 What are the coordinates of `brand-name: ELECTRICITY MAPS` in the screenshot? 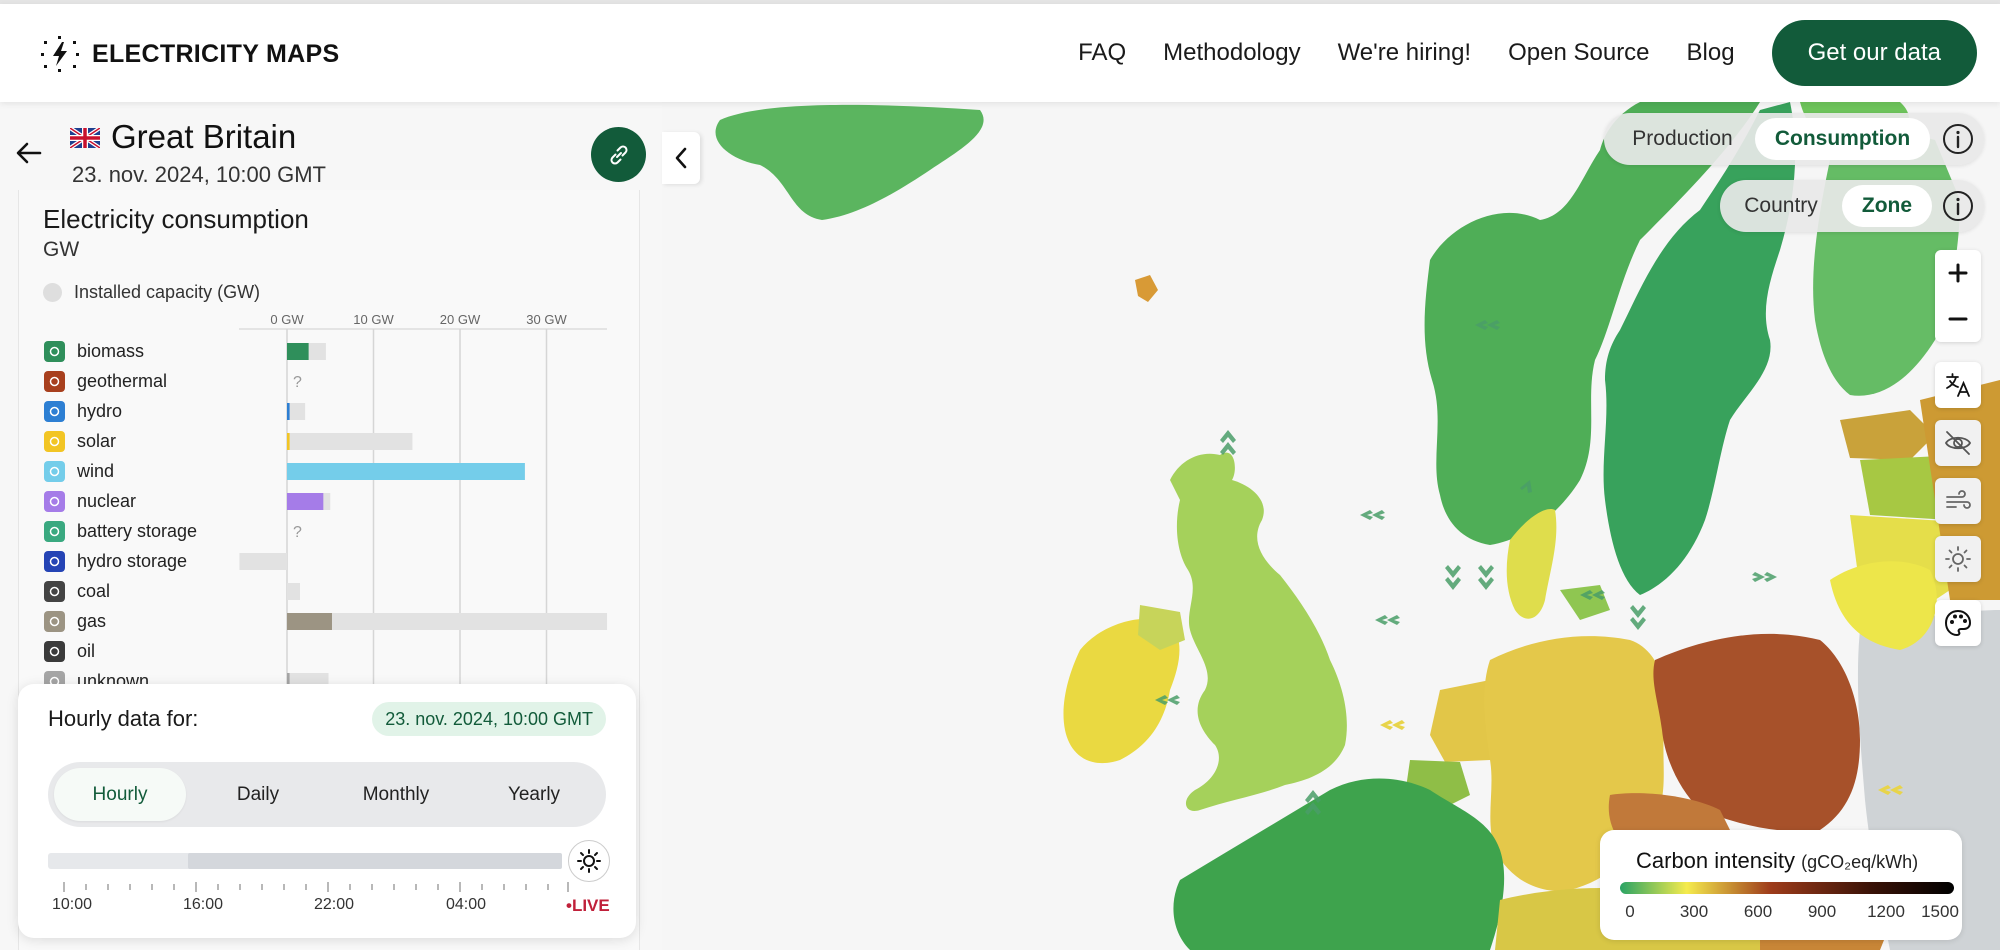 It's located at (216, 53).